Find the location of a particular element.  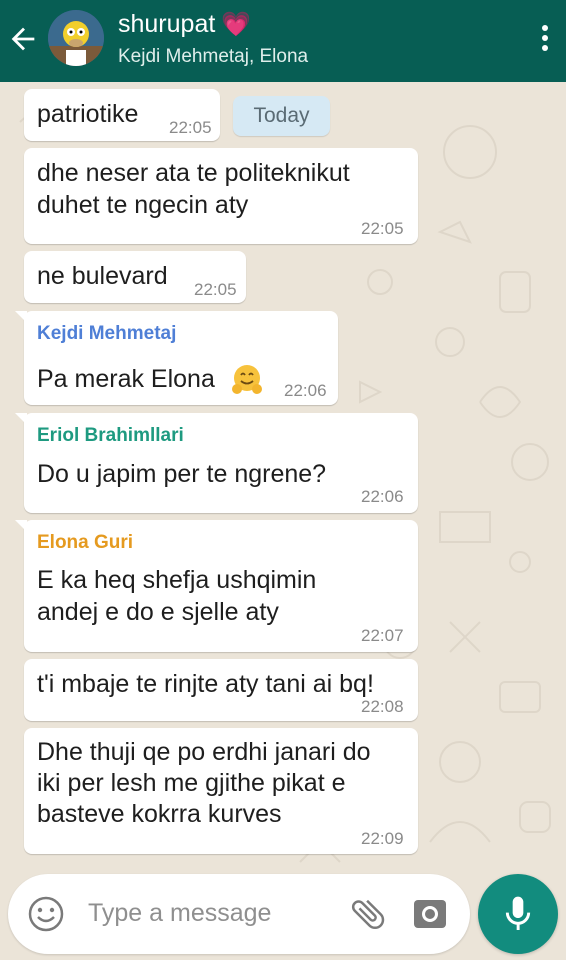

message-bubble: Kejdi Mehmetaj Pa merak Elona 22:06 is located at coordinates (176, 358).